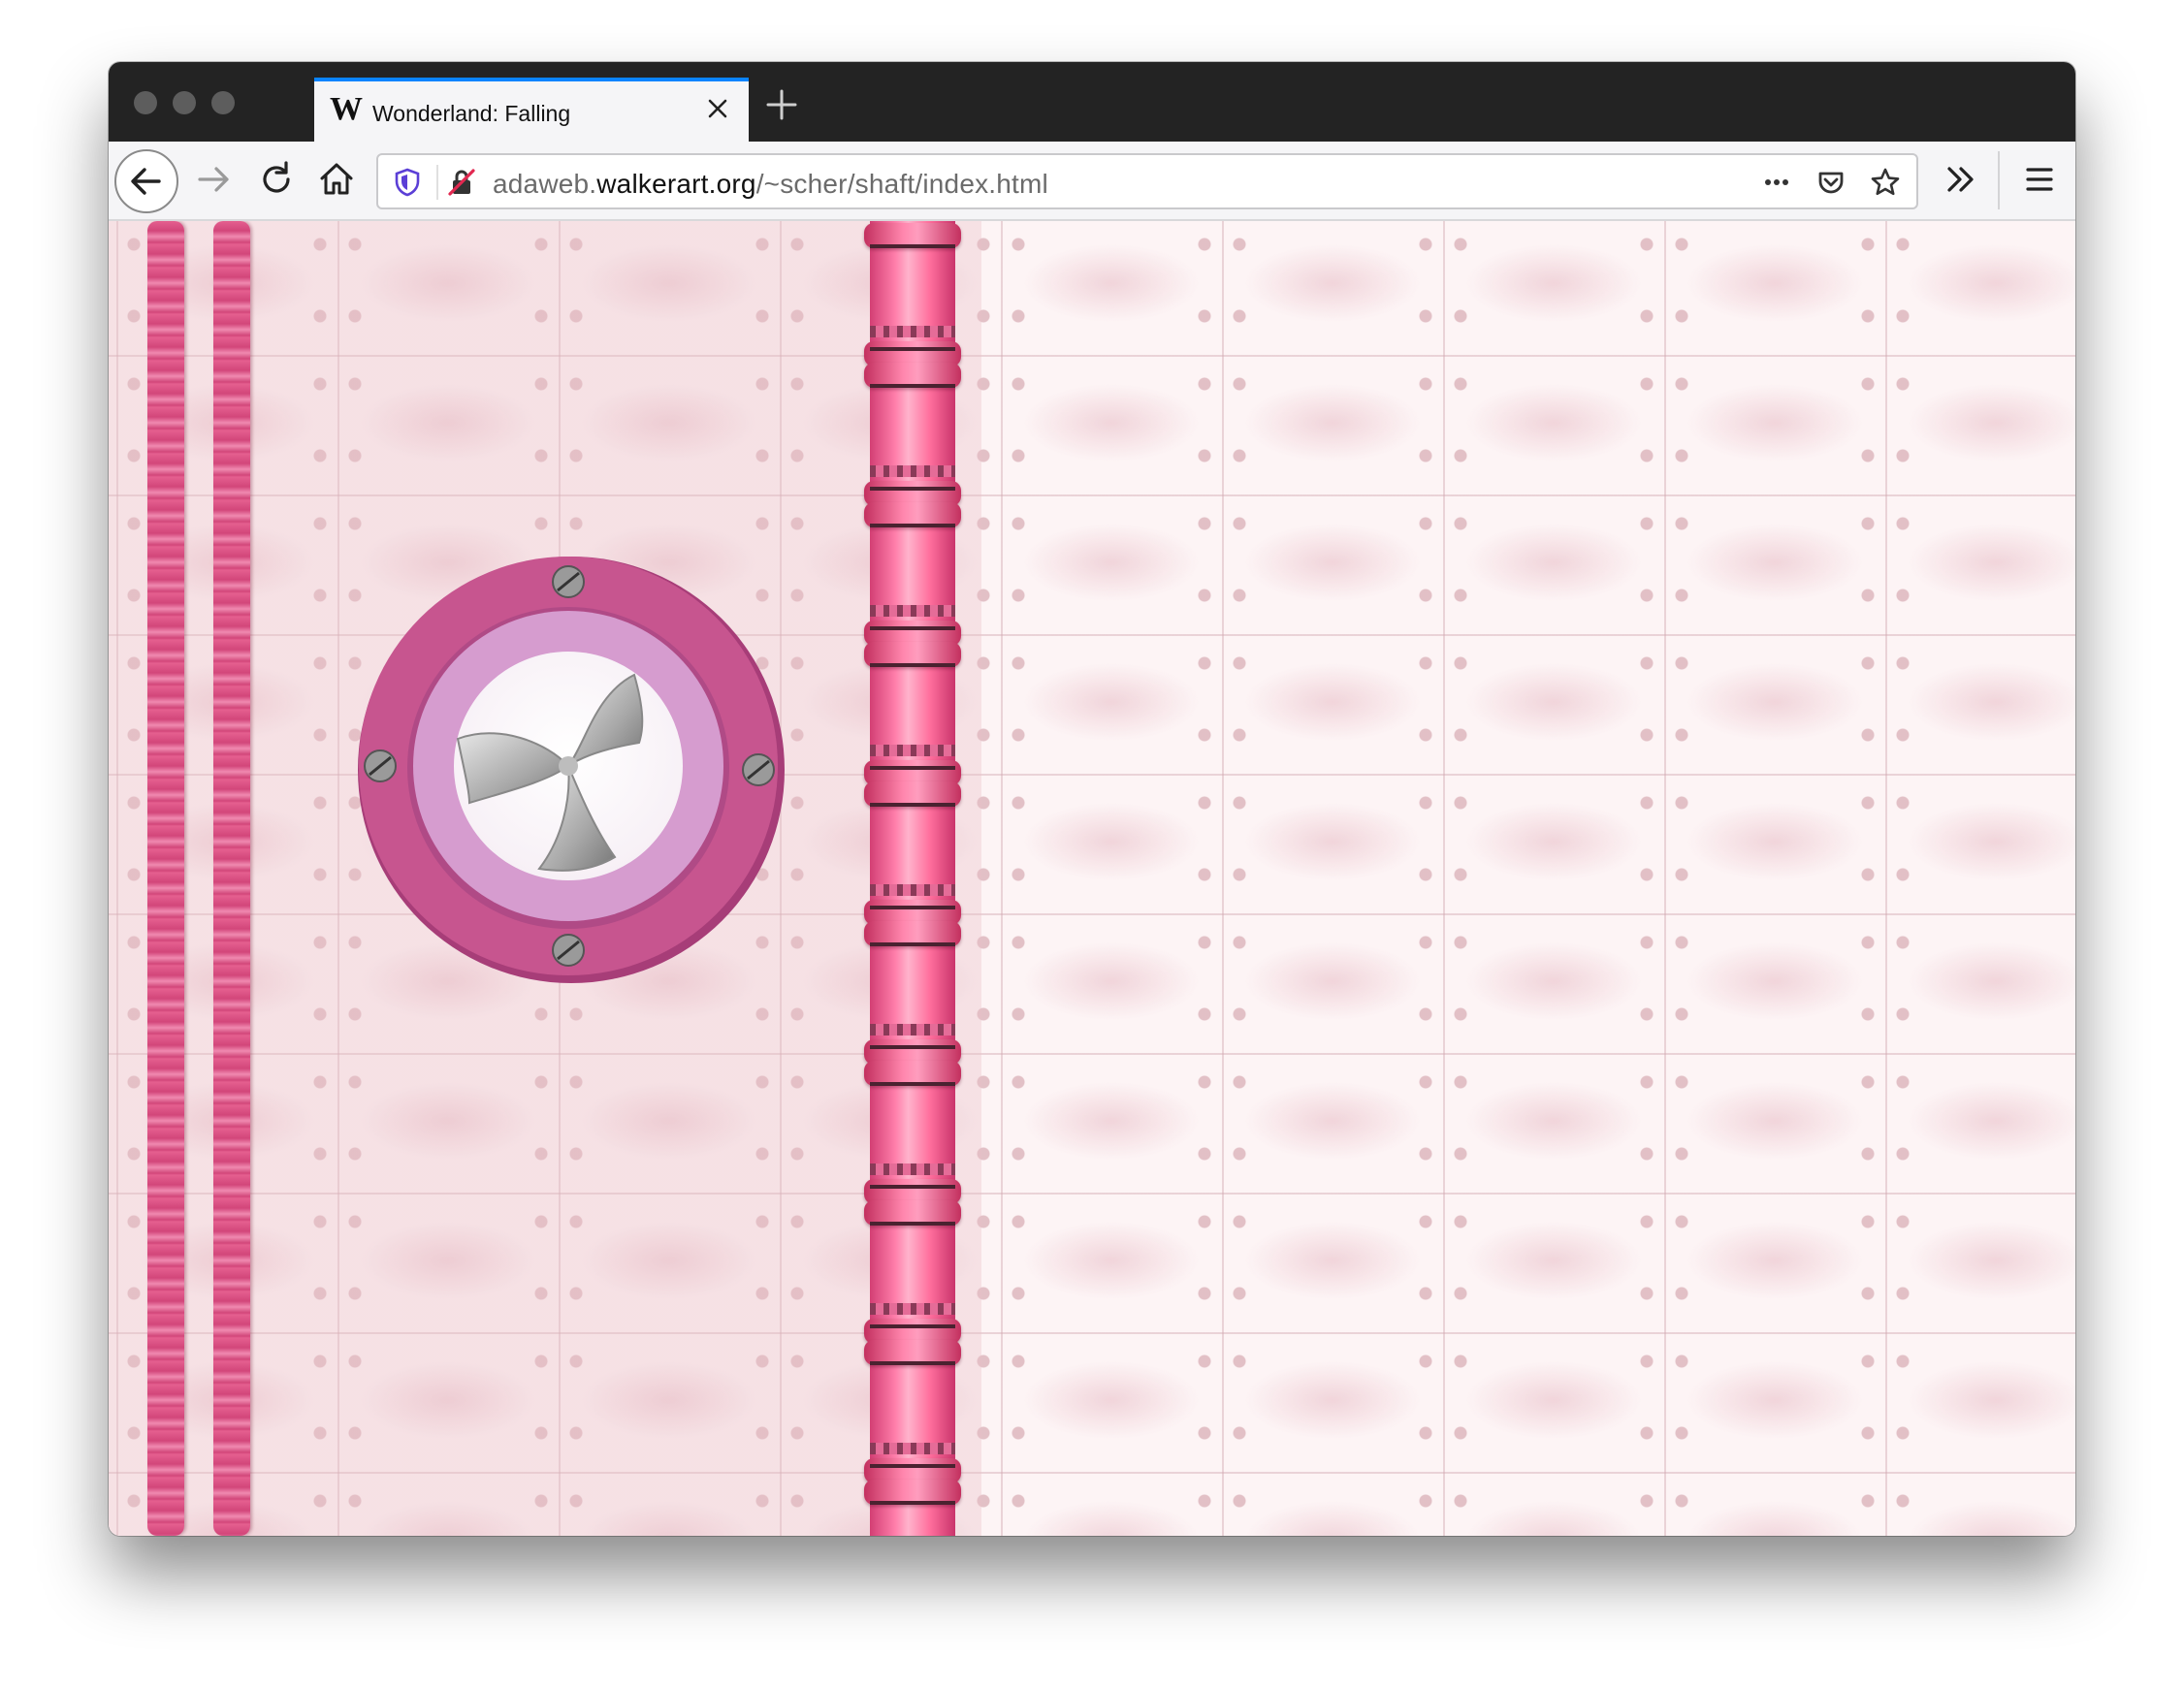  Describe the element at coordinates (145, 102) in the screenshot. I see `close-window-button` at that location.